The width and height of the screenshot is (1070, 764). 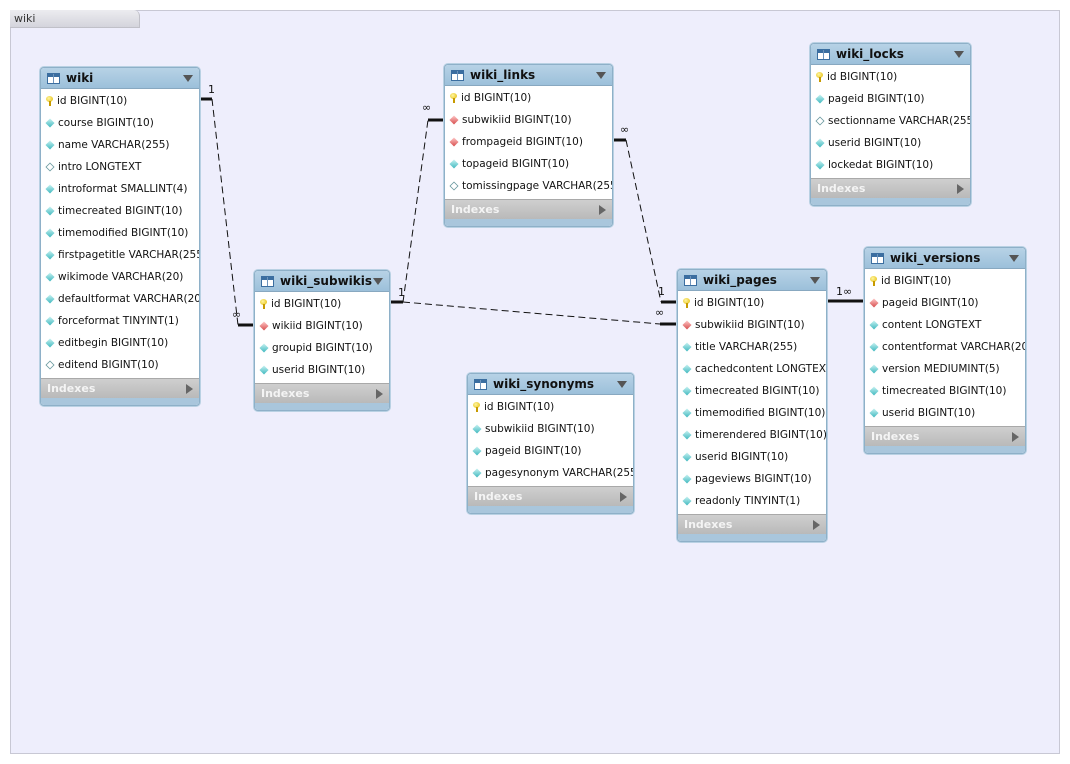 What do you see at coordinates (120, 299) in the screenshot?
I see `column-row: defaultformat VARCHAR(20)` at bounding box center [120, 299].